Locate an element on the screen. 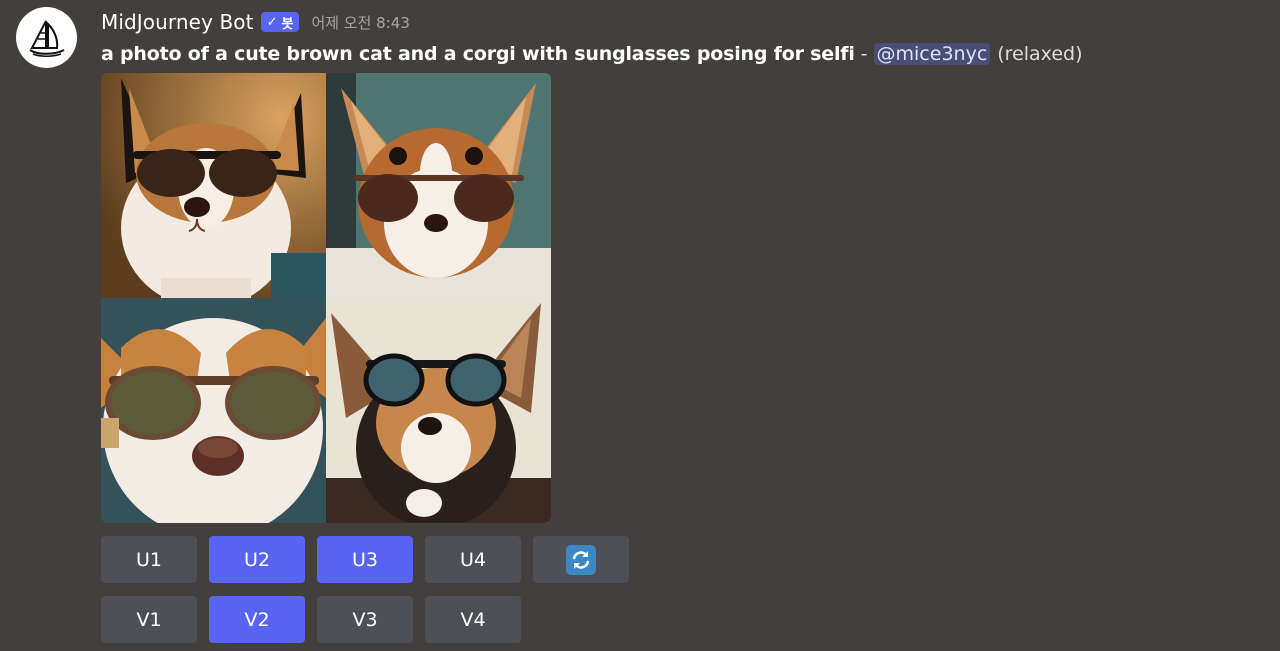 Image resolution: width=1280 pixels, height=651 pixels. variation-3-button: V3 is located at coordinates (365, 619).